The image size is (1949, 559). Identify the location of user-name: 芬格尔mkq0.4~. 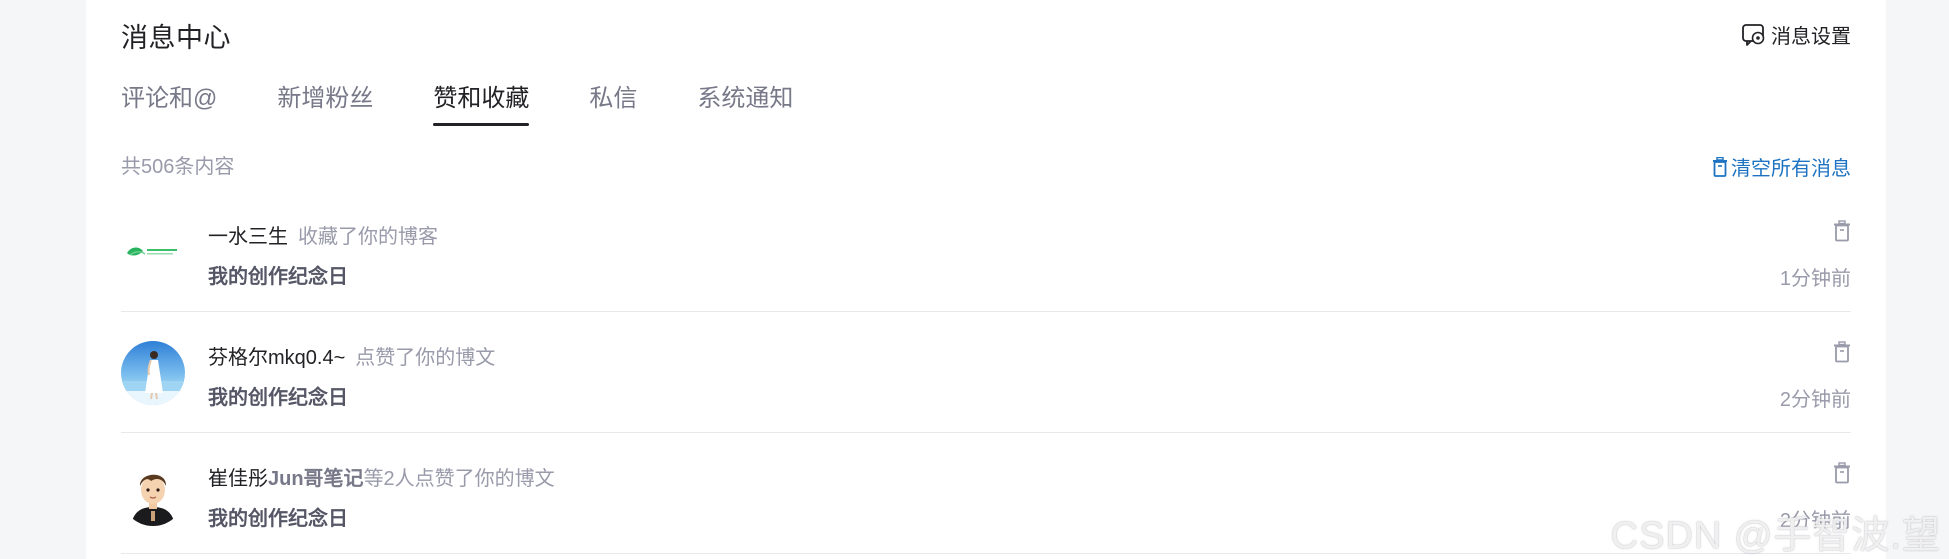
(276, 358).